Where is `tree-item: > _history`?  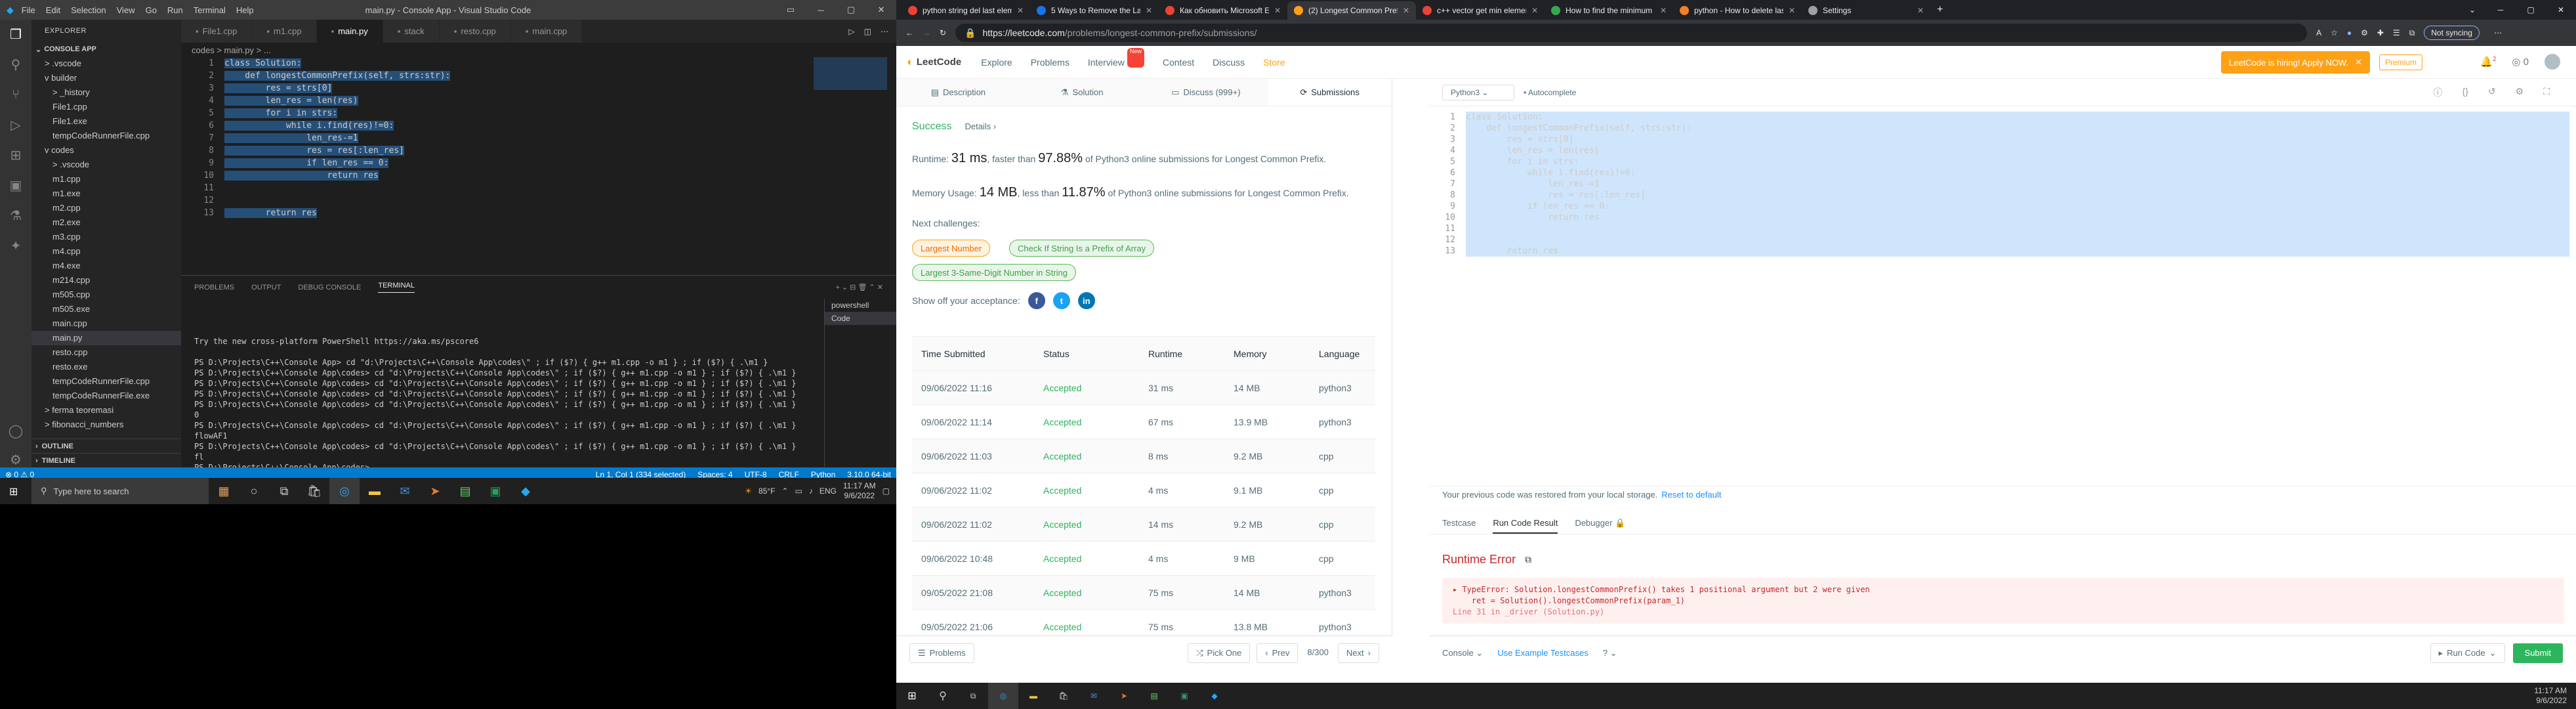 tree-item: > _history is located at coordinates (106, 92).